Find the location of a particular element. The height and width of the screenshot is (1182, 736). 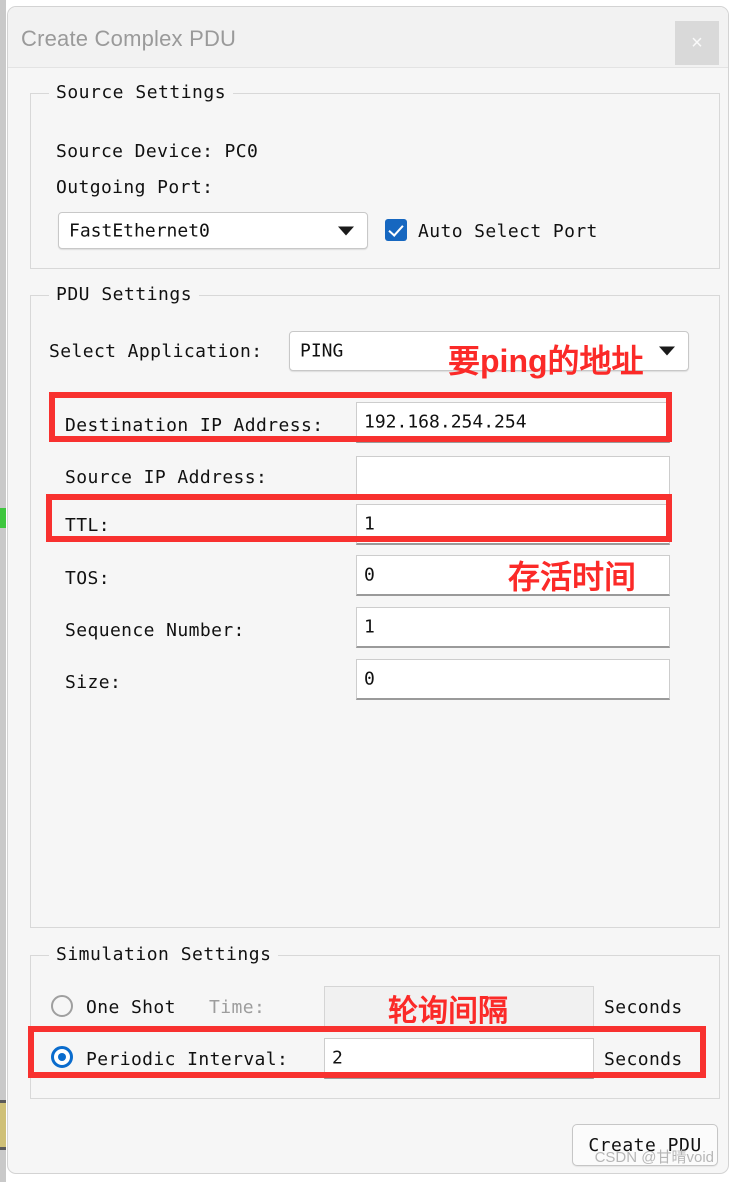

simulation-settings-title: Simulation Settings is located at coordinates (164, 954).